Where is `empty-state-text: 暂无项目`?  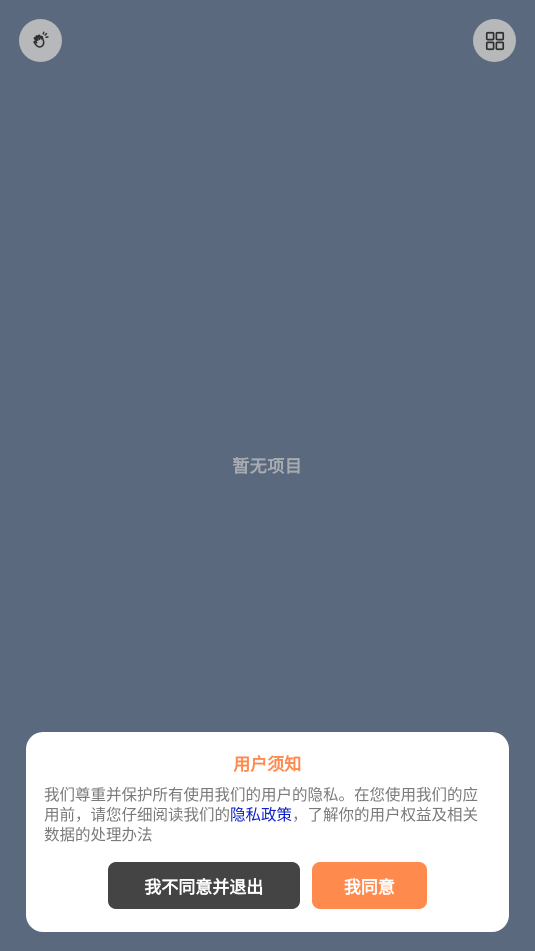 empty-state-text: 暂无项目 is located at coordinates (267, 467).